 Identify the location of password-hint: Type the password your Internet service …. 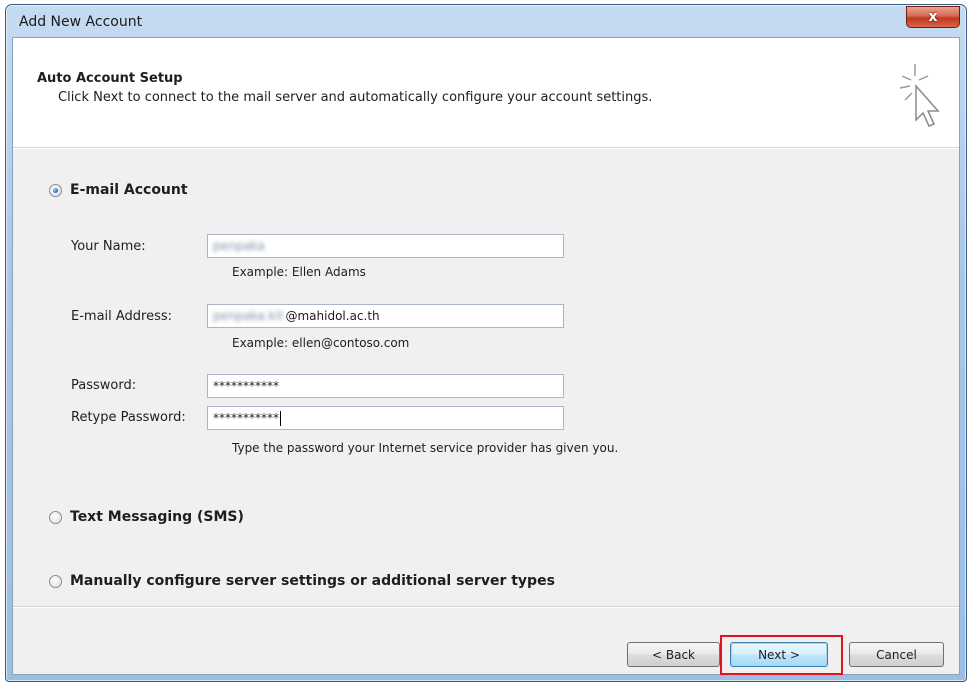
(425, 448).